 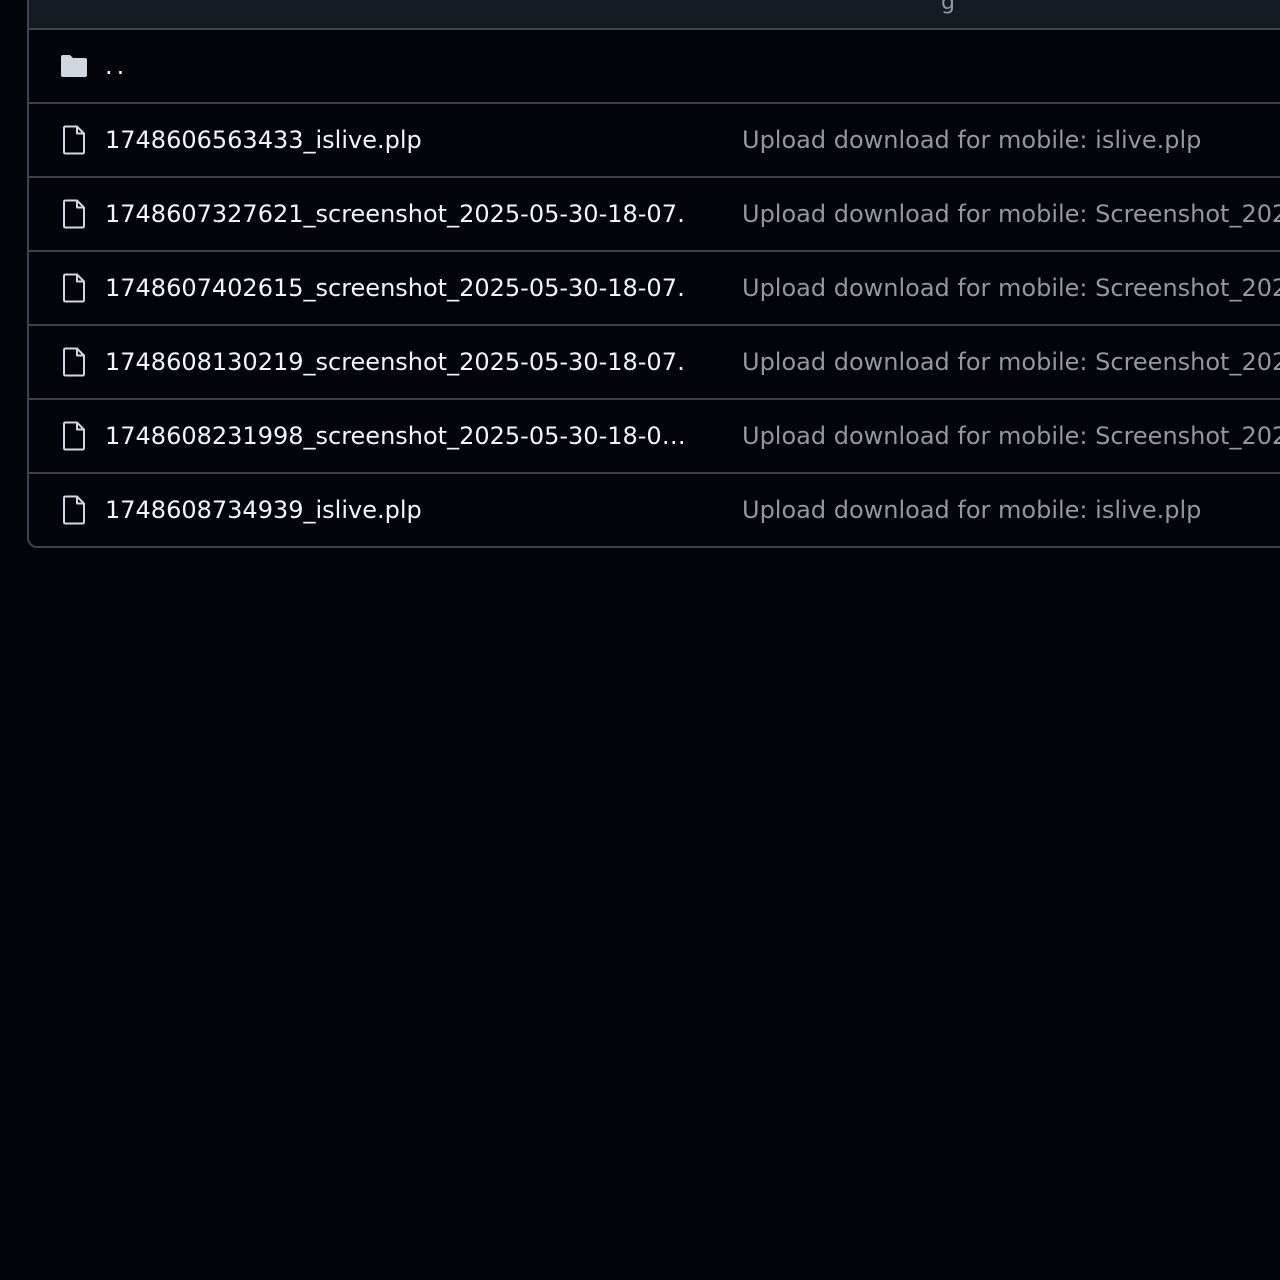 What do you see at coordinates (654, 15) in the screenshot?
I see `table-header: g` at bounding box center [654, 15].